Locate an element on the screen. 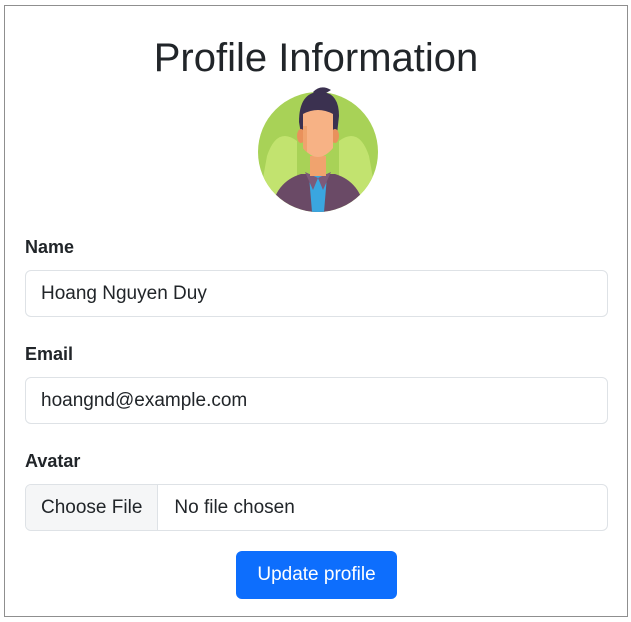 The image size is (631, 622). update-profile-button: Update profile is located at coordinates (316, 575).